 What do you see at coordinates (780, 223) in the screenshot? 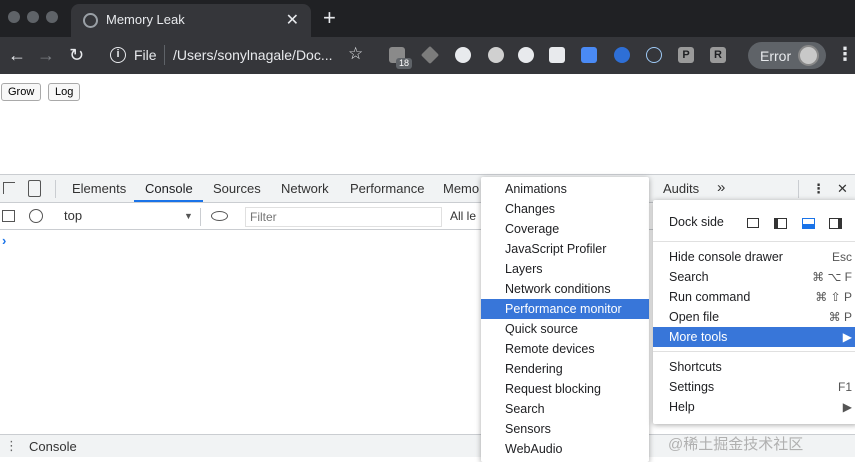
I see `dock-left-icon` at bounding box center [780, 223].